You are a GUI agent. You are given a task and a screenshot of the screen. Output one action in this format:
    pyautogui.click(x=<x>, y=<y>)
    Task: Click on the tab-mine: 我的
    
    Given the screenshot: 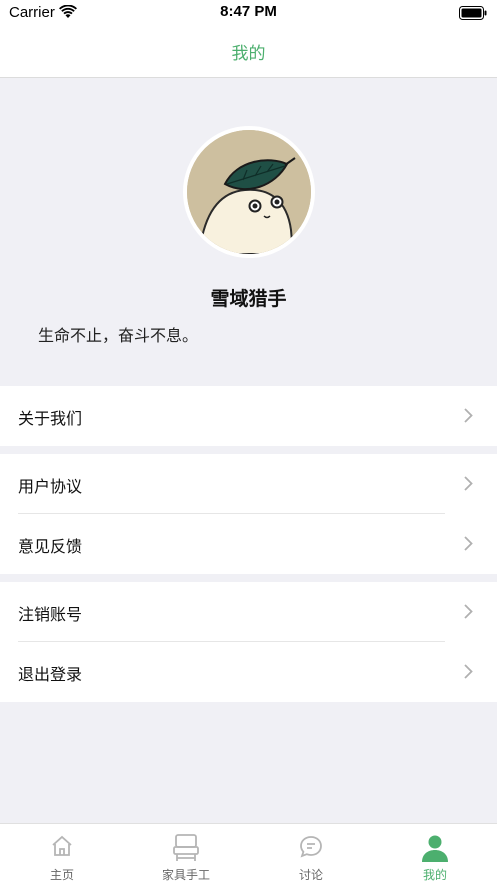 What is the action you would take?
    pyautogui.click(x=435, y=853)
    